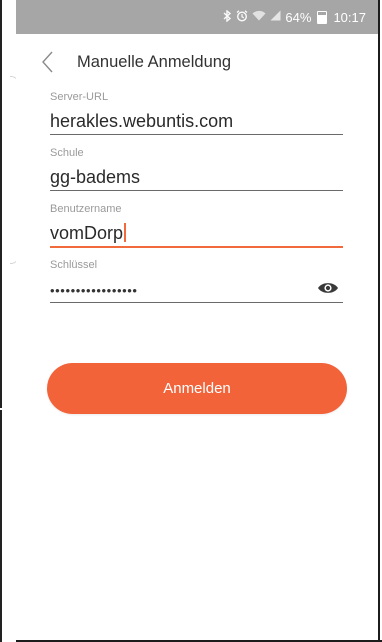 This screenshot has height=642, width=382. I want to click on school-input: gg-badems, so click(196, 177).